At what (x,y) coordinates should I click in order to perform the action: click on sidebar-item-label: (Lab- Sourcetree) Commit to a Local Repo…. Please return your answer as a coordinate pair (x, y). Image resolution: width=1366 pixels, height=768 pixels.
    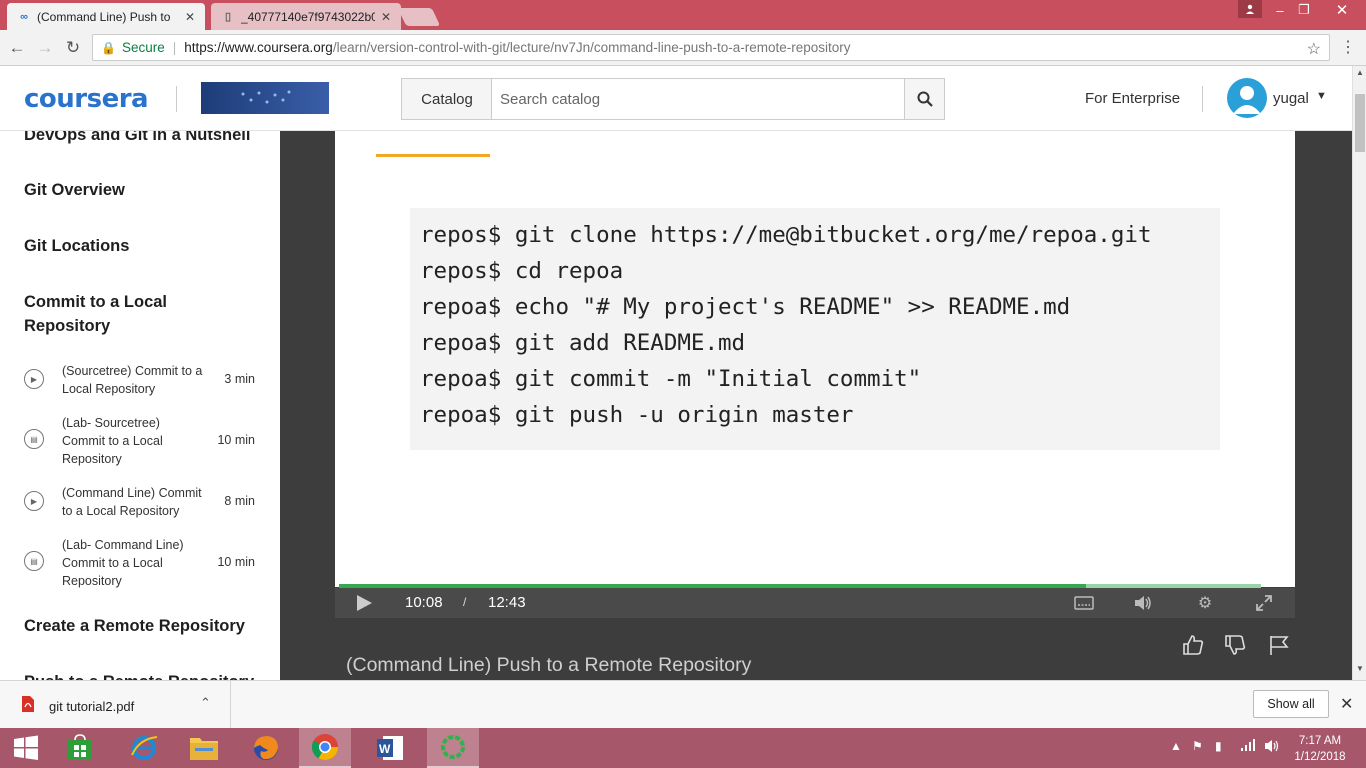
    Looking at the image, I should click on (112, 441).